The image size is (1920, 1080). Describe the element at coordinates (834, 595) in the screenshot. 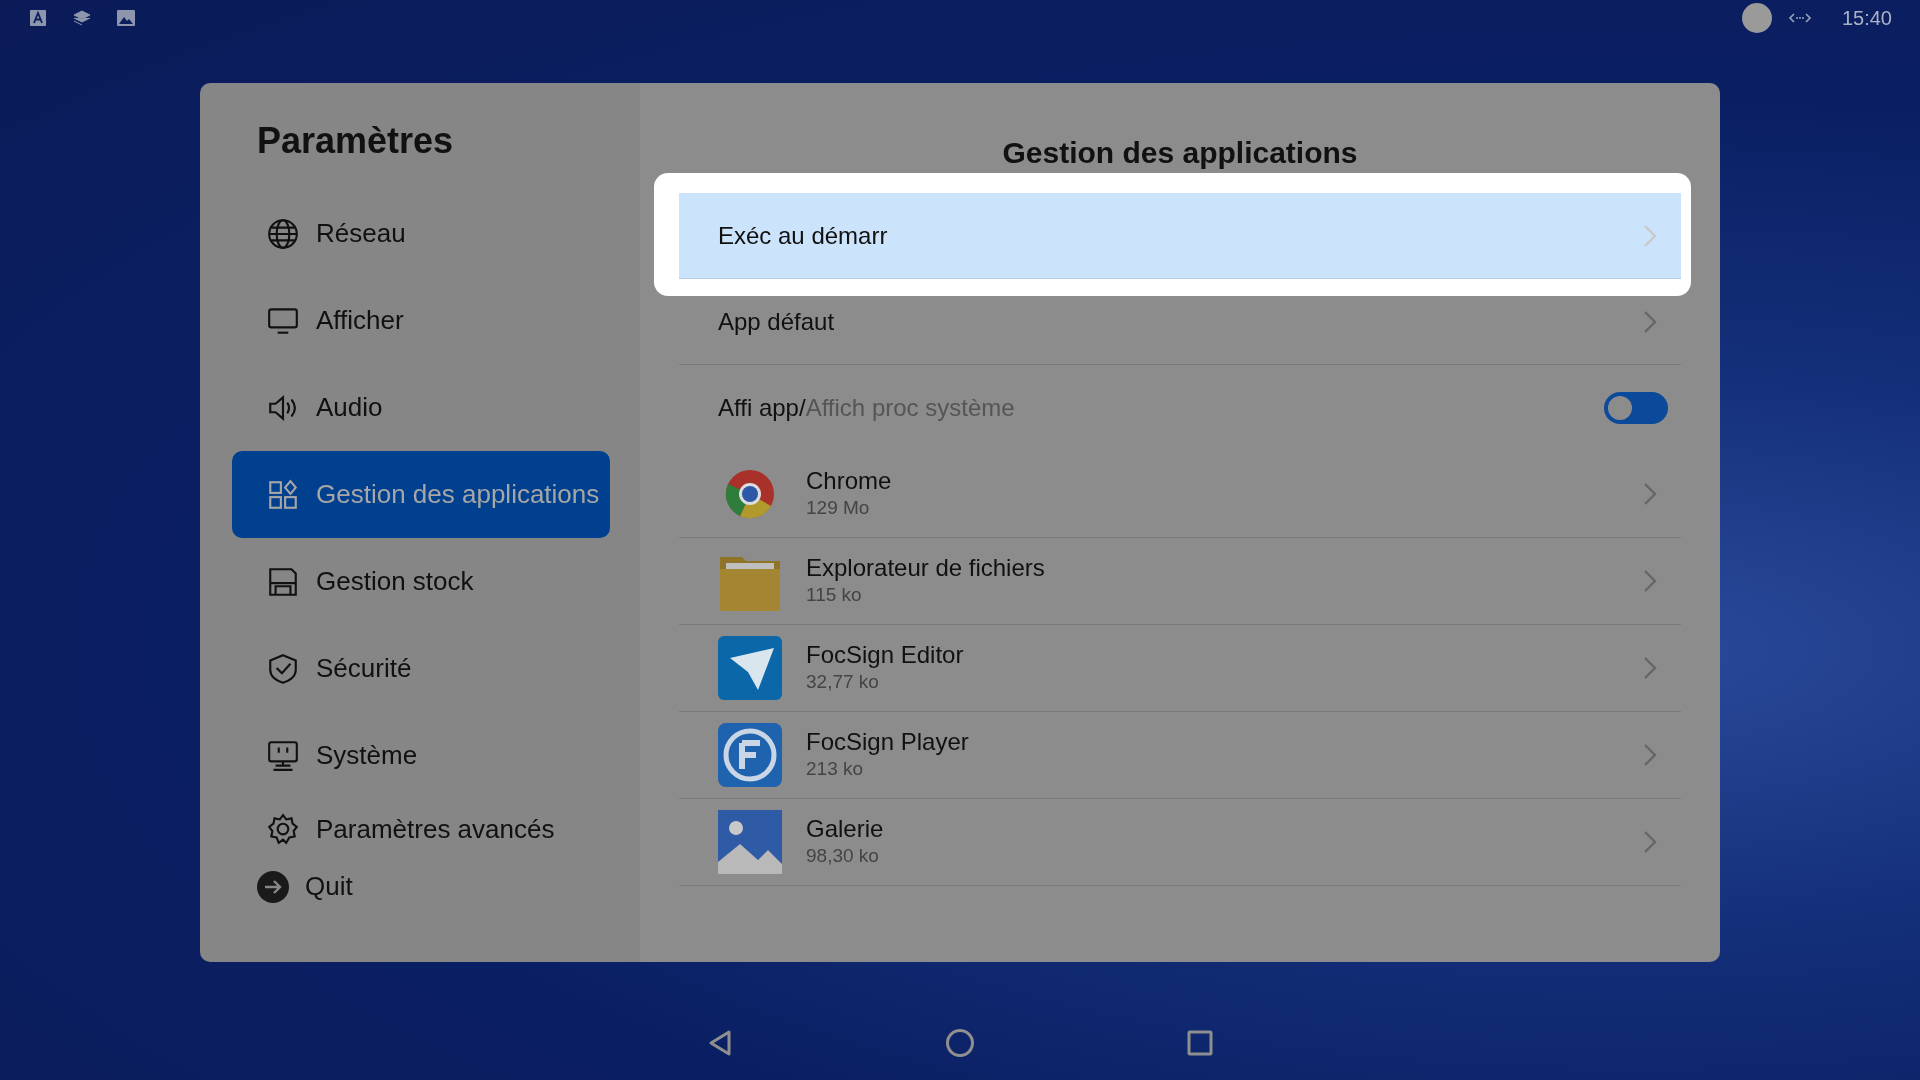

I see `app-size: 115 ko` at that location.